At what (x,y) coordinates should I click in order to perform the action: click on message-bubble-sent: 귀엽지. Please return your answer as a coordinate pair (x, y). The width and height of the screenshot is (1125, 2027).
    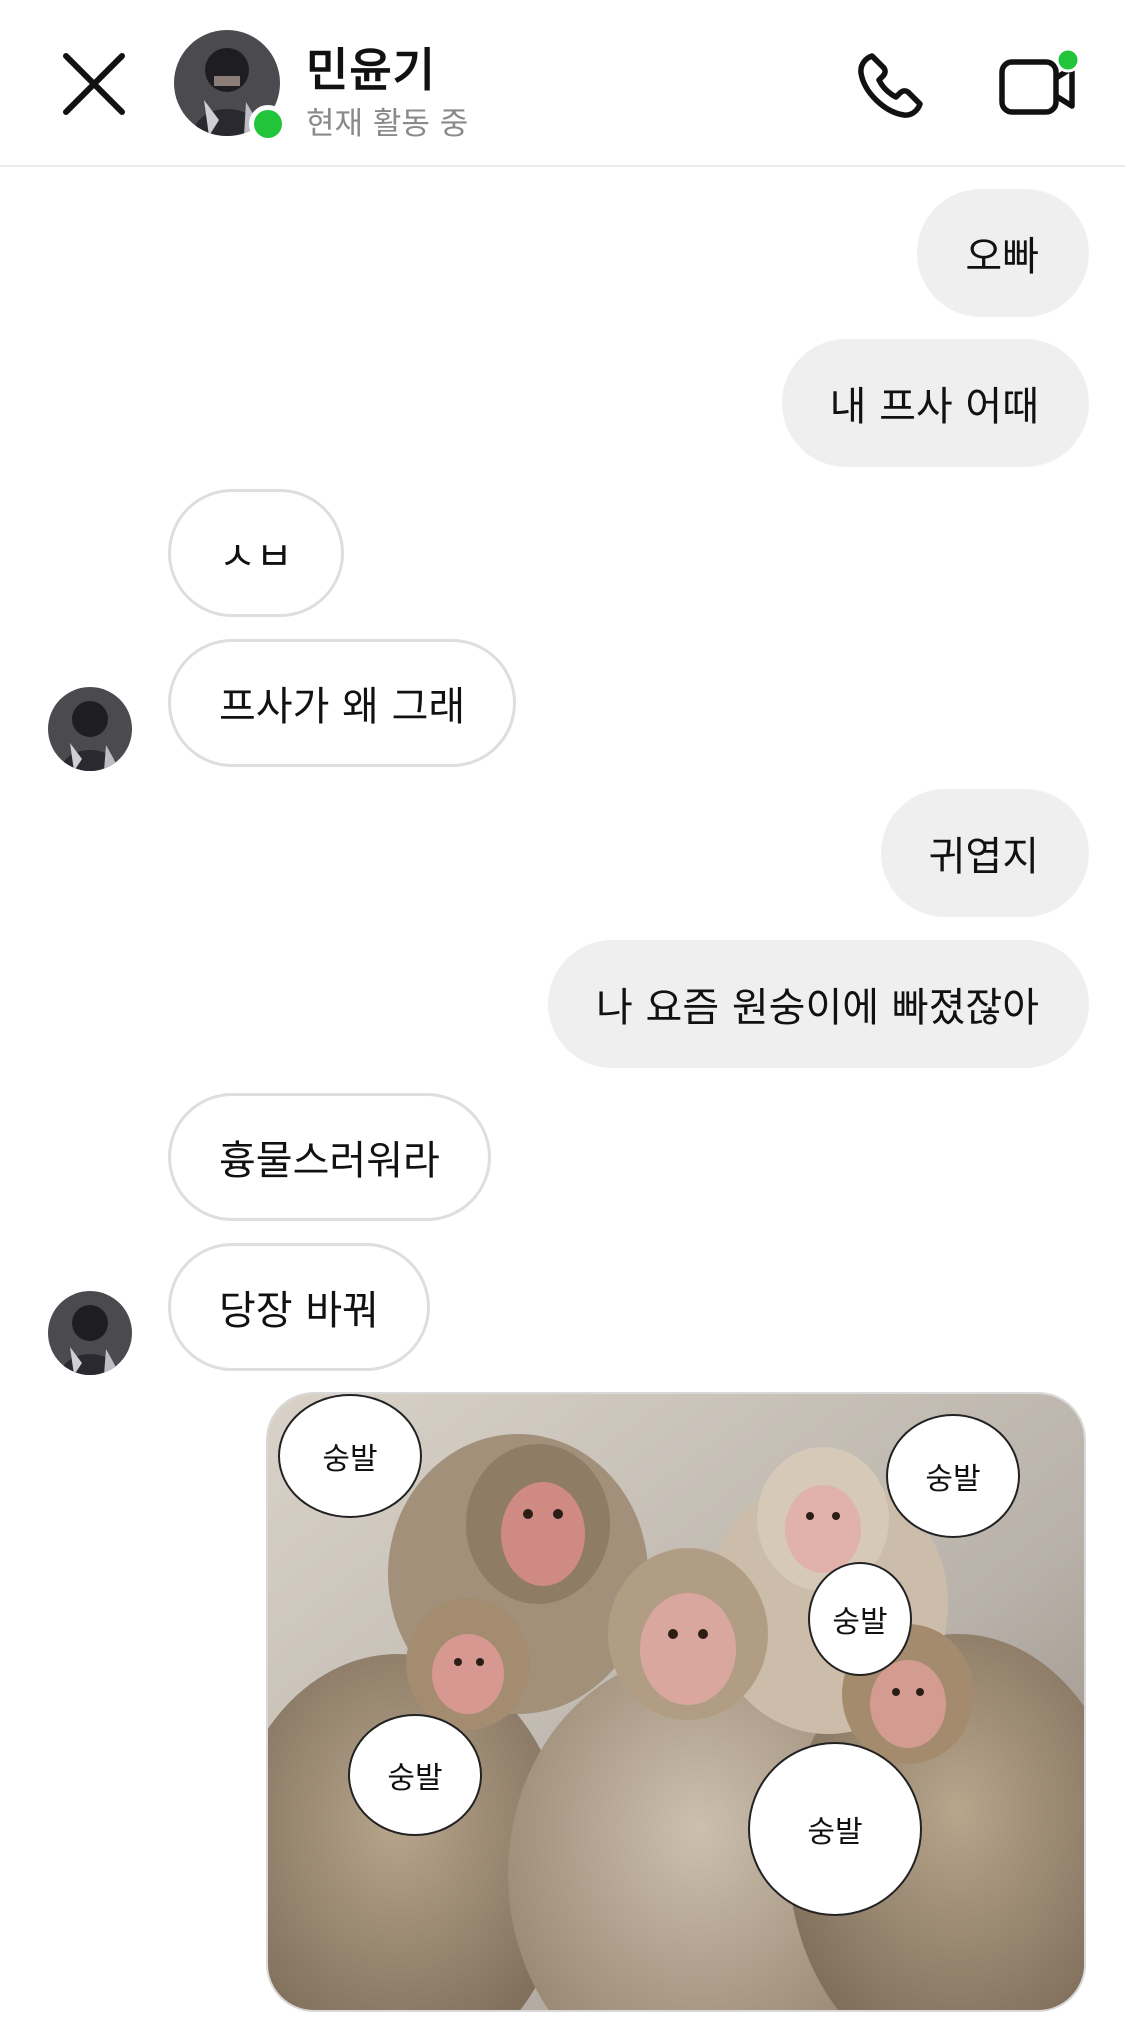
    Looking at the image, I should click on (984, 853).